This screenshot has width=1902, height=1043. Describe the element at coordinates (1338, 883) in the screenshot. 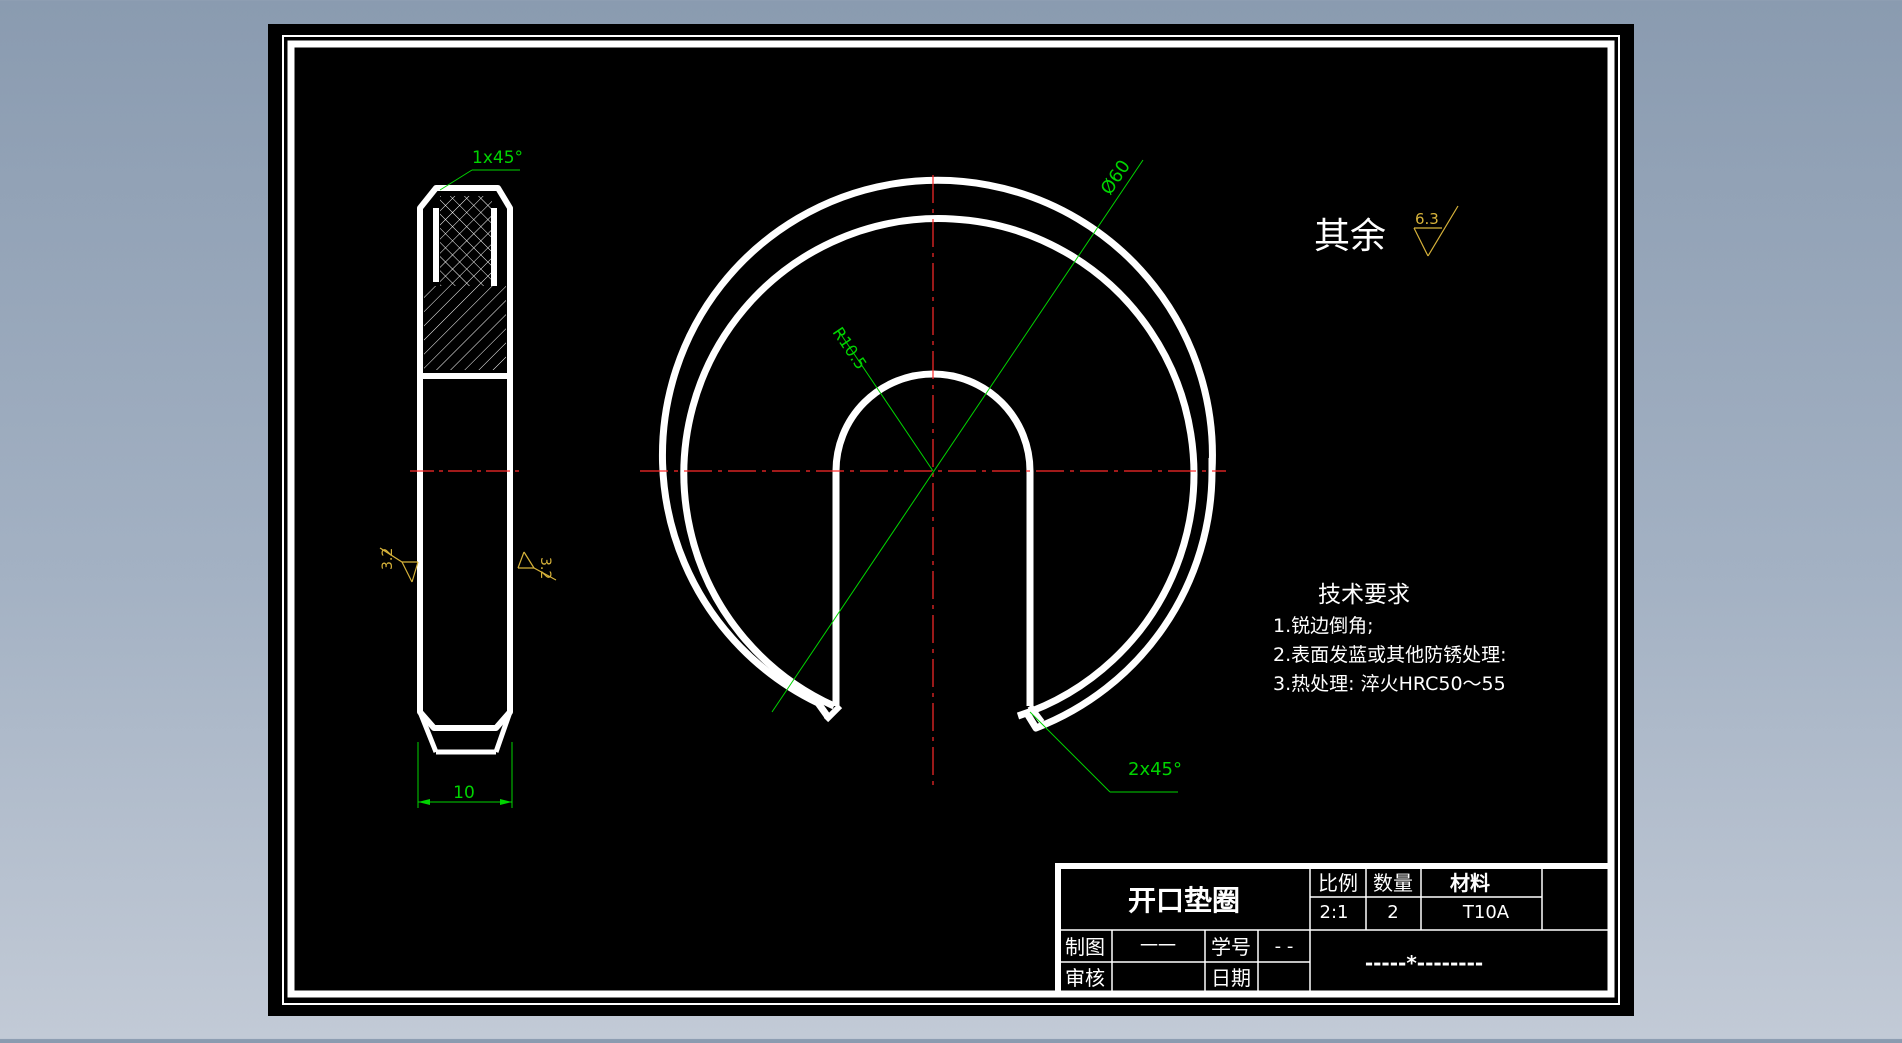

I see `scale-label: 比例` at that location.